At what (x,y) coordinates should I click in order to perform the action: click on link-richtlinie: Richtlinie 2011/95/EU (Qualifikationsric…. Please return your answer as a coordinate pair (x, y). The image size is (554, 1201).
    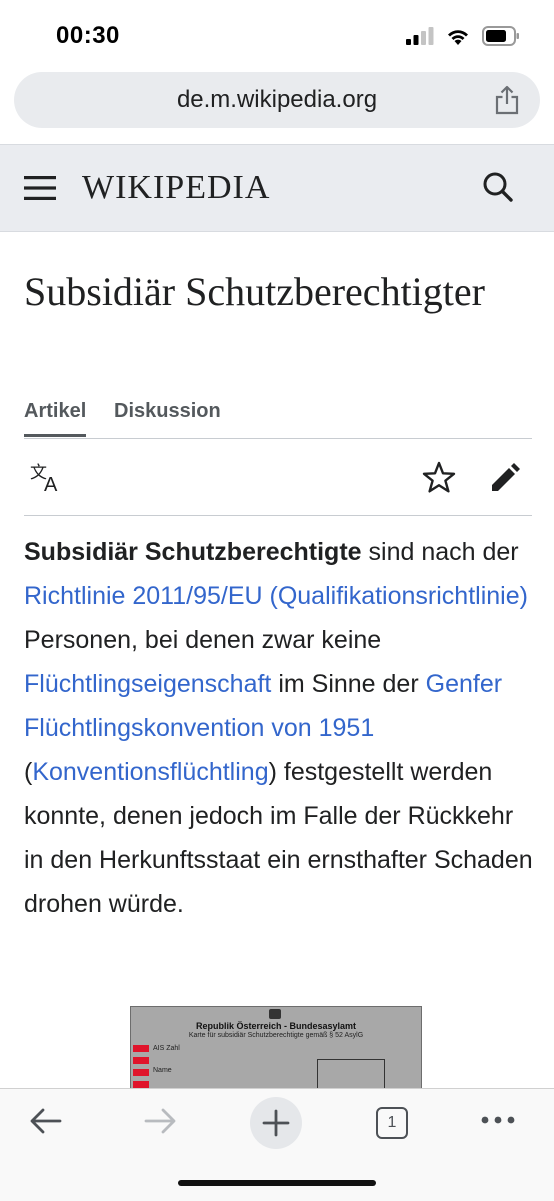
    Looking at the image, I should click on (276, 596).